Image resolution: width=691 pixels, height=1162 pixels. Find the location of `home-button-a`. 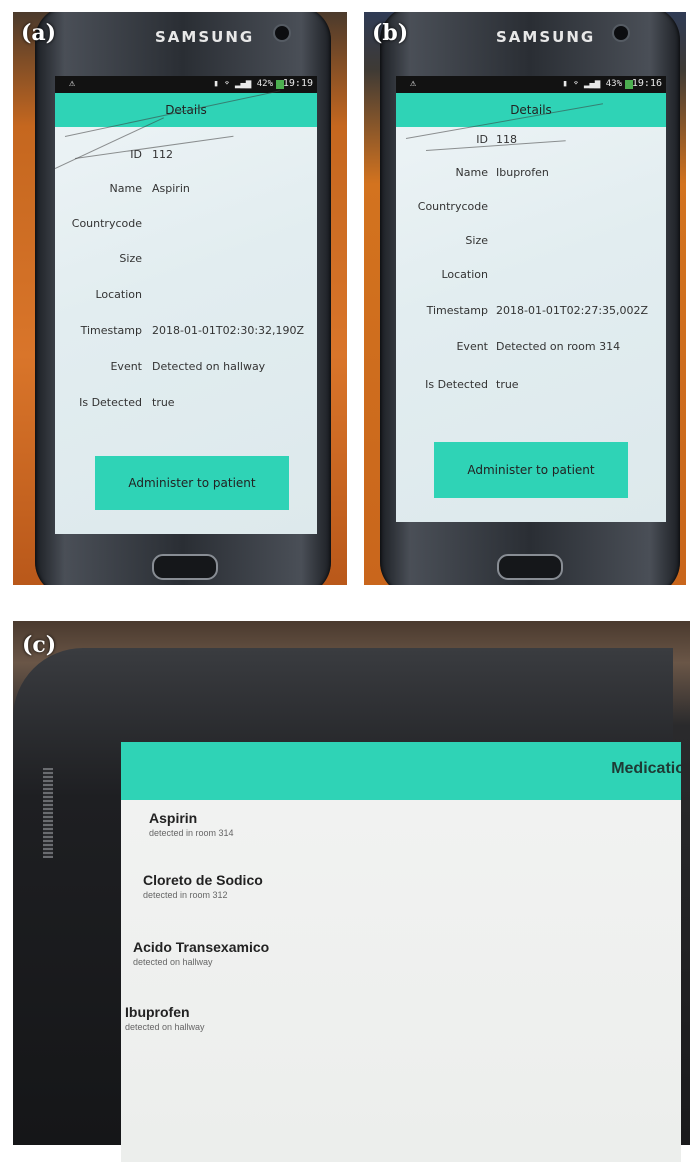

home-button-a is located at coordinates (185, 567).